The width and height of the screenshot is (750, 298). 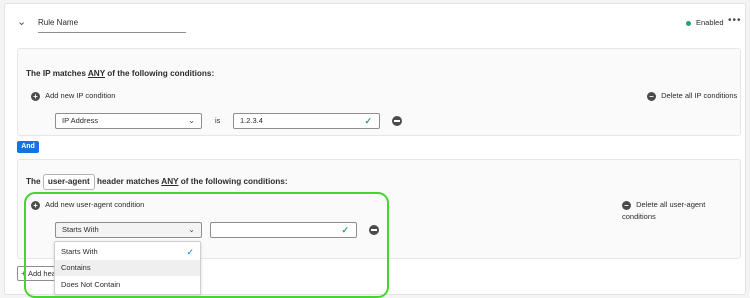 I want to click on ip-operator-label: is, so click(x=218, y=120).